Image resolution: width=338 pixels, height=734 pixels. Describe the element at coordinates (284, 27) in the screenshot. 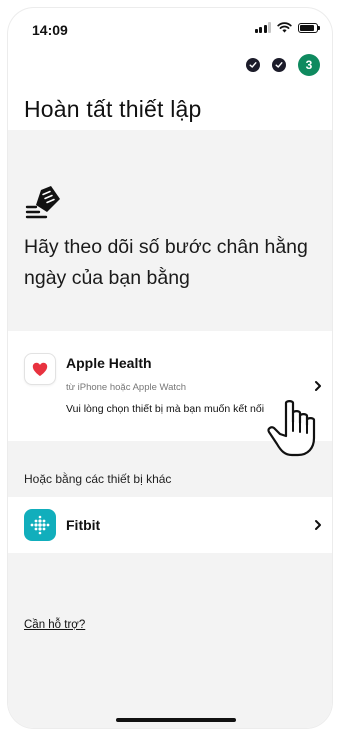

I see `wifi-icon` at that location.